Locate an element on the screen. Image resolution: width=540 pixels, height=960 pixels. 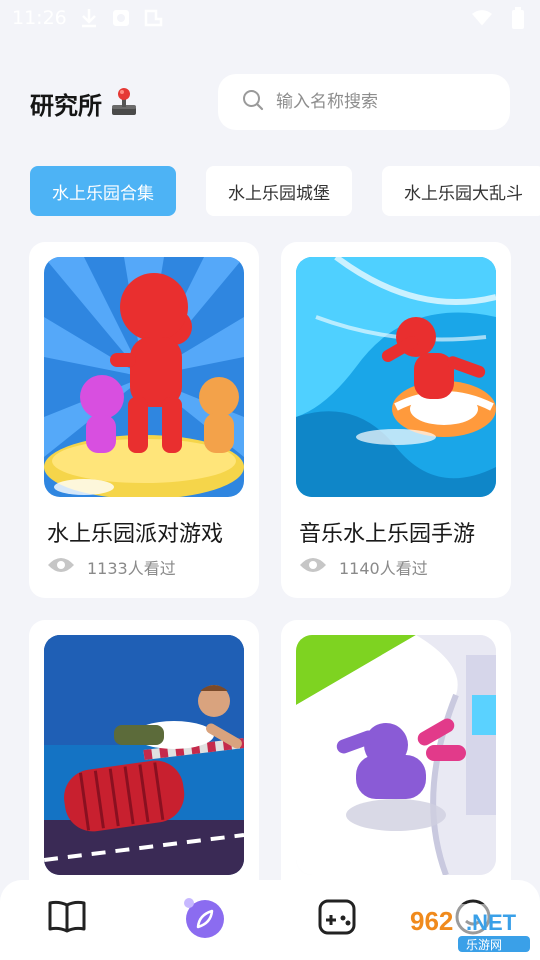
view-count: 1140人看过 is located at coordinates (363, 567).